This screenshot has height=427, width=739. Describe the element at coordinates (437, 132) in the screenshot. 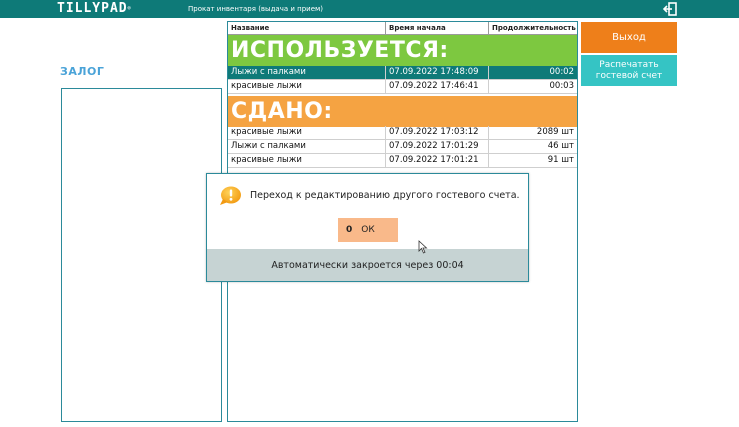

I see `cell-start: 07.09.2022 17:03:12` at that location.